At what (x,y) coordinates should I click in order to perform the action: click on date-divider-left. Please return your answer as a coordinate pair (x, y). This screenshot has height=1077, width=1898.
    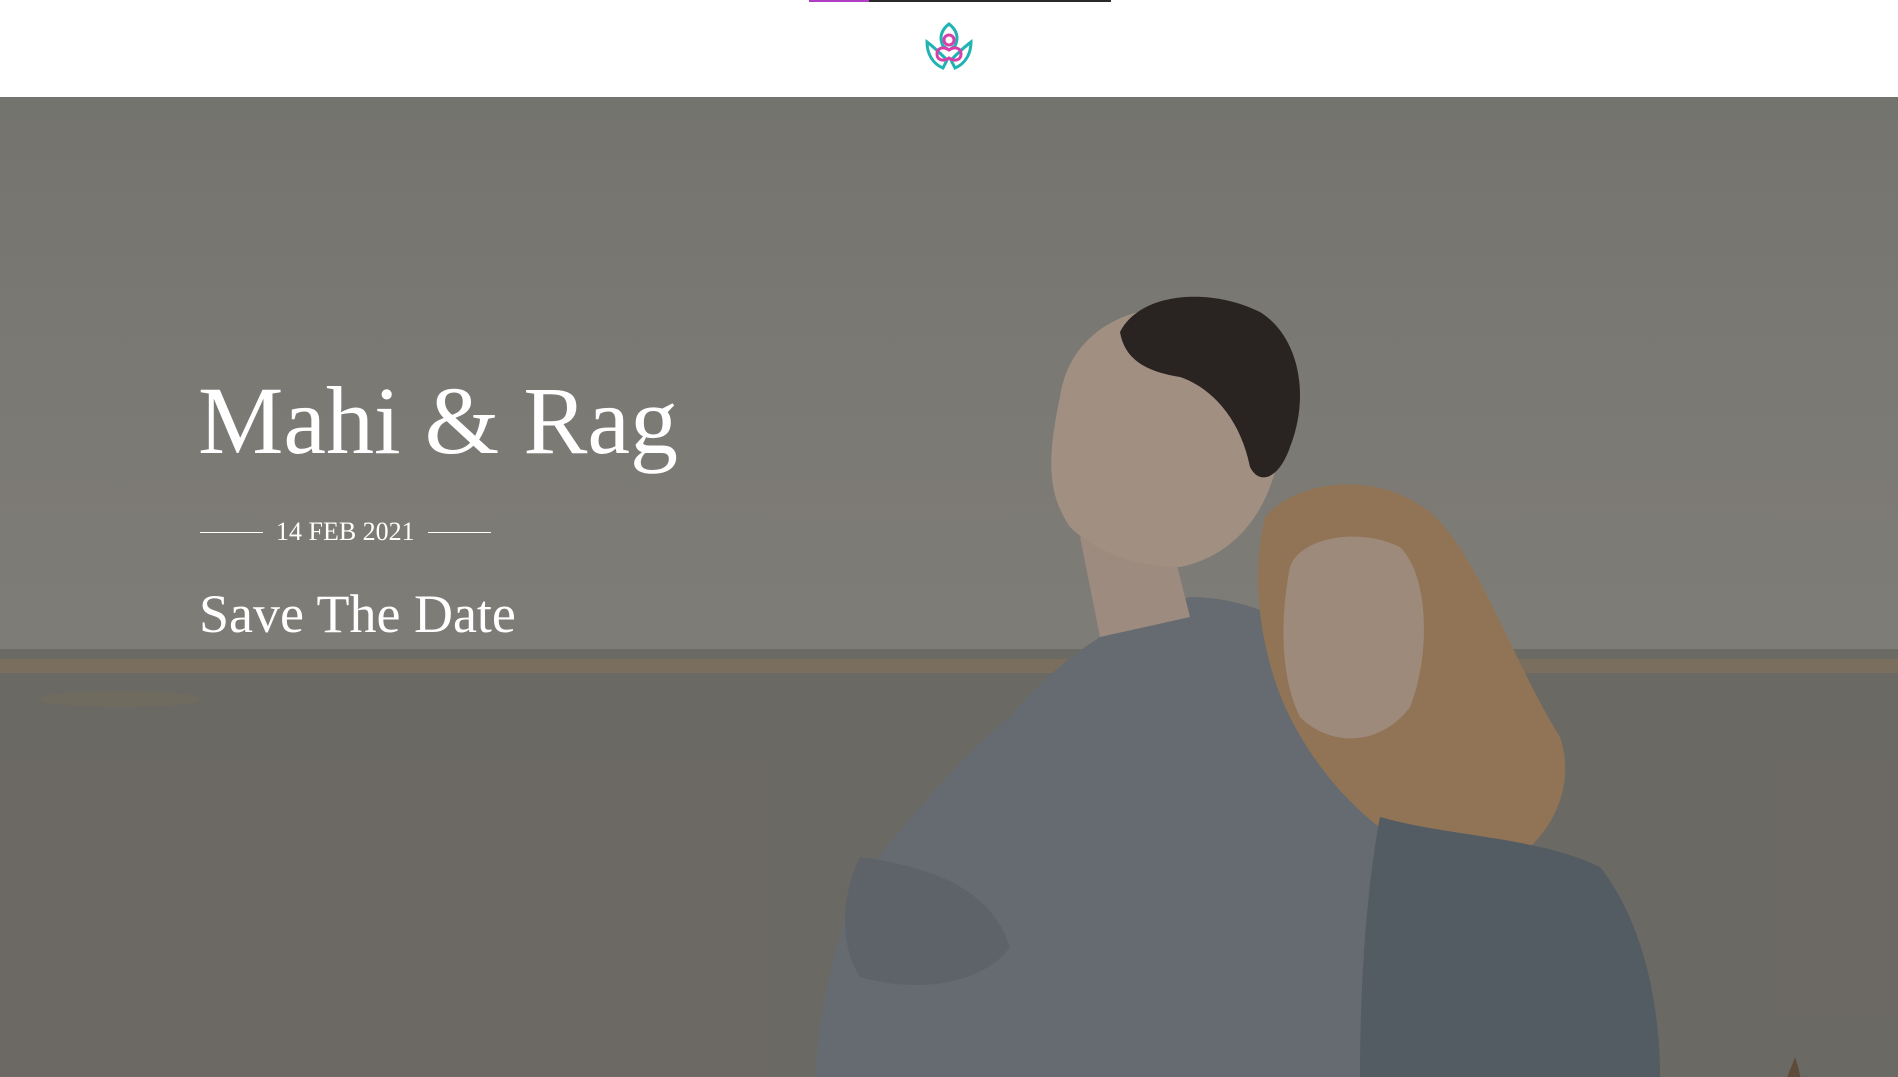
    Looking at the image, I should click on (231, 532).